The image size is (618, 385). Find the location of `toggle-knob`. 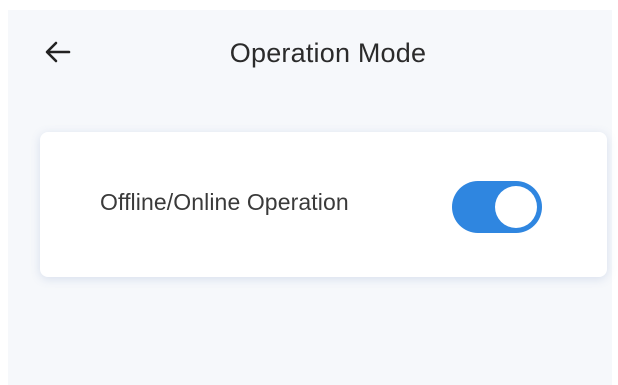

toggle-knob is located at coordinates (516, 207).